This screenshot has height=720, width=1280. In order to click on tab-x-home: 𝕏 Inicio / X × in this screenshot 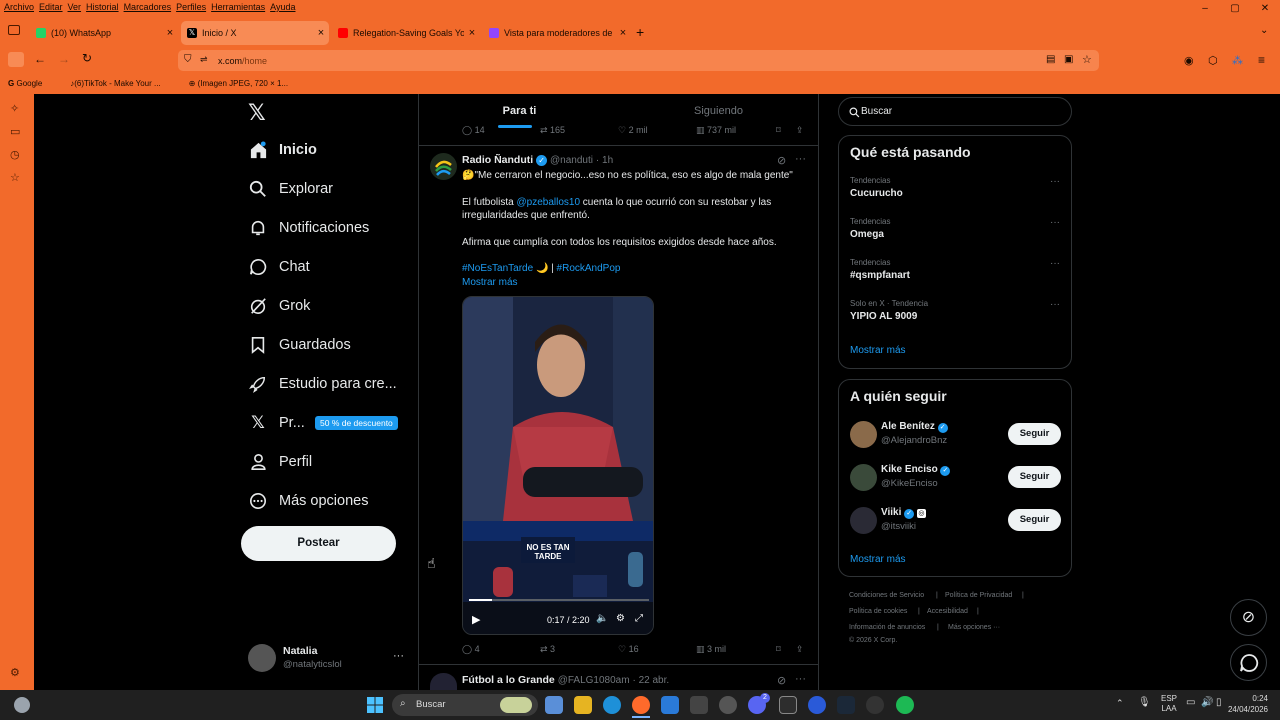, I will do `click(255, 33)`.